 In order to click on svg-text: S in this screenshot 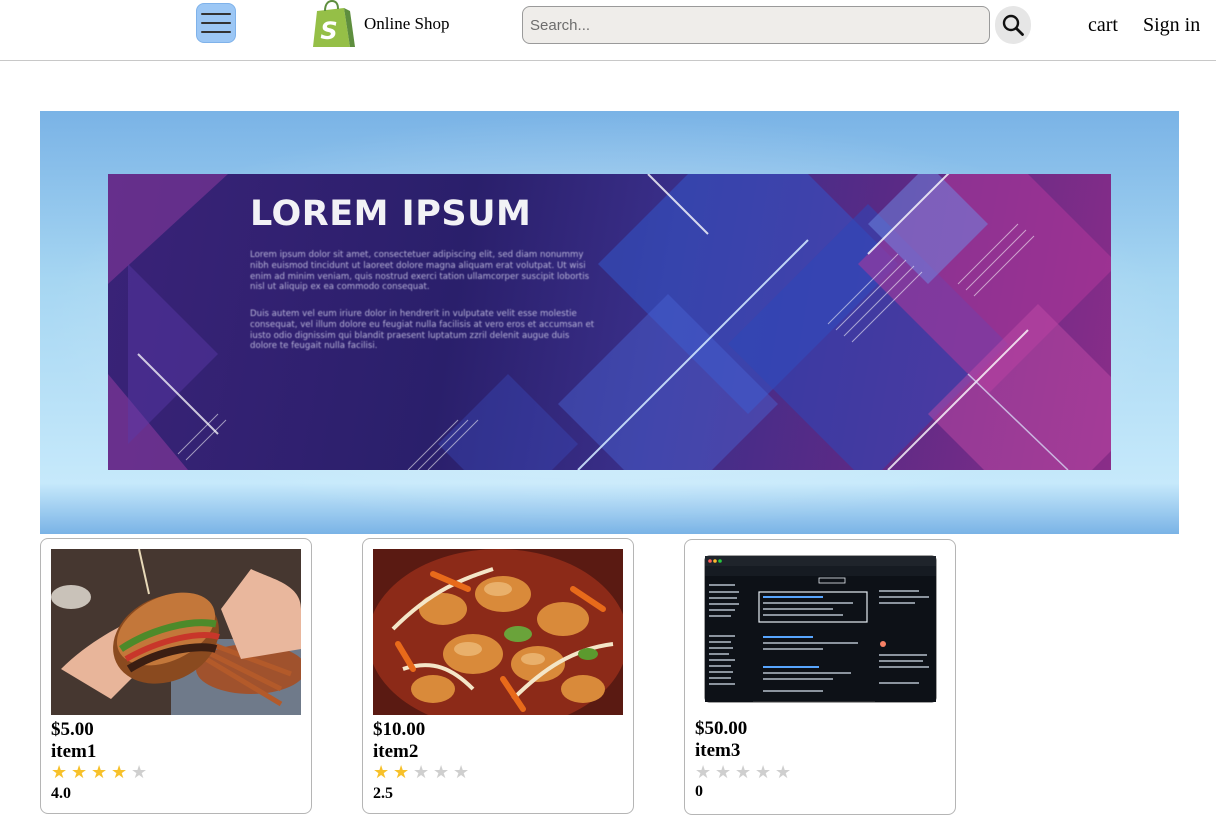, I will do `click(328, 31)`.